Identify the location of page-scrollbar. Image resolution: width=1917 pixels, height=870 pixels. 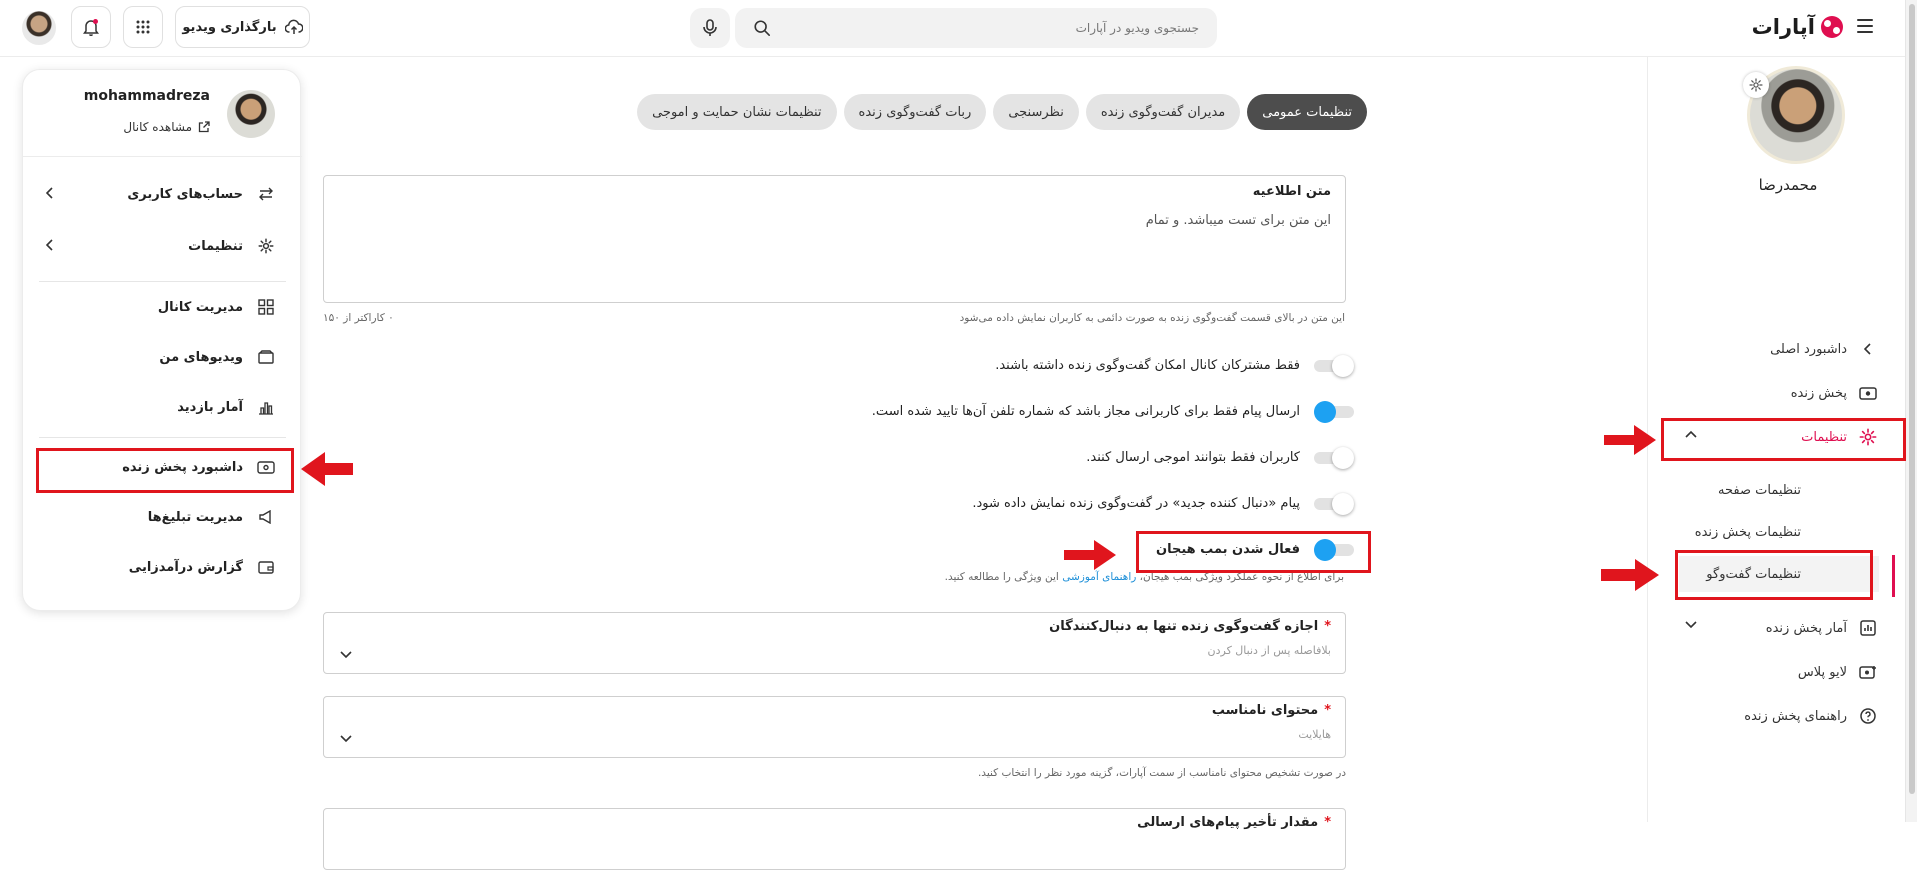
(1911, 411).